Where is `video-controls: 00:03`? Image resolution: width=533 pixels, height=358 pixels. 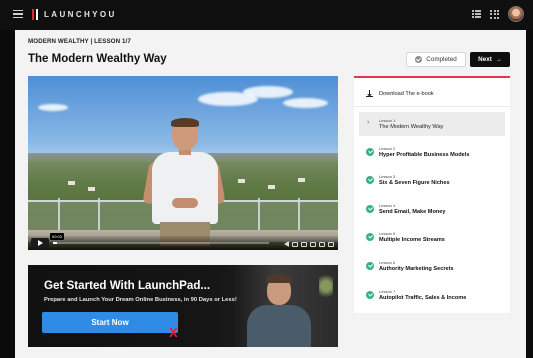 video-controls: 00:03 is located at coordinates (183, 241).